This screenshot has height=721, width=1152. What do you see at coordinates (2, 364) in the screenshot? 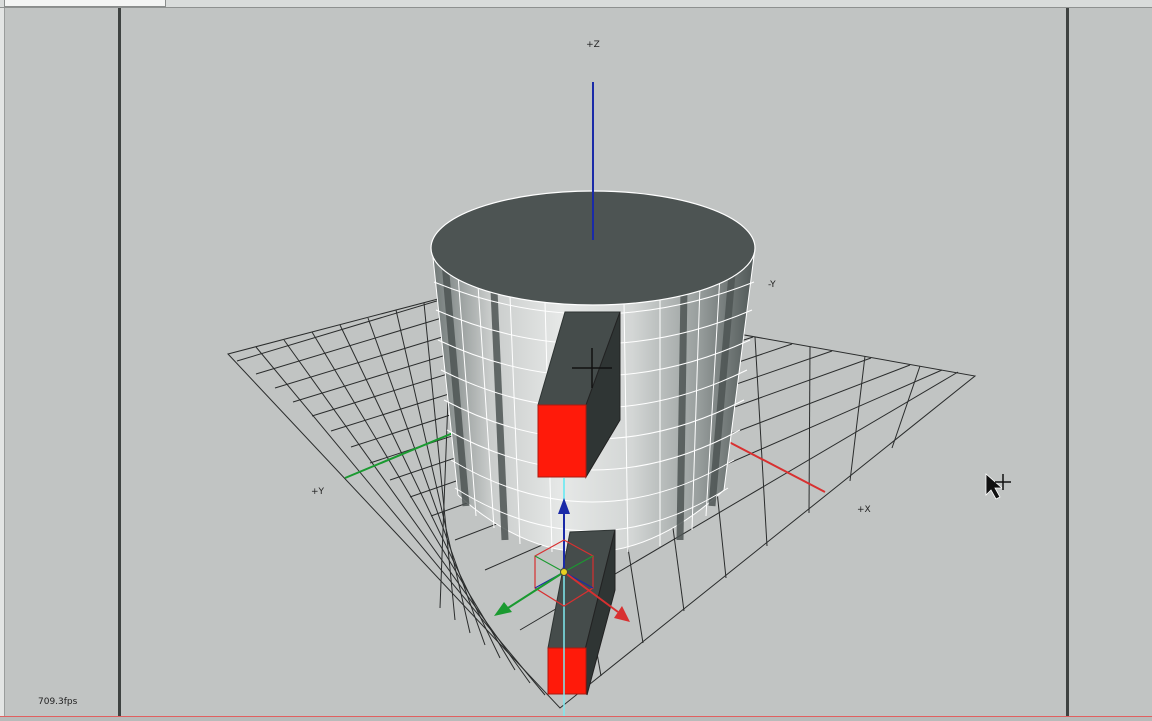
I see `left-window-edge` at bounding box center [2, 364].